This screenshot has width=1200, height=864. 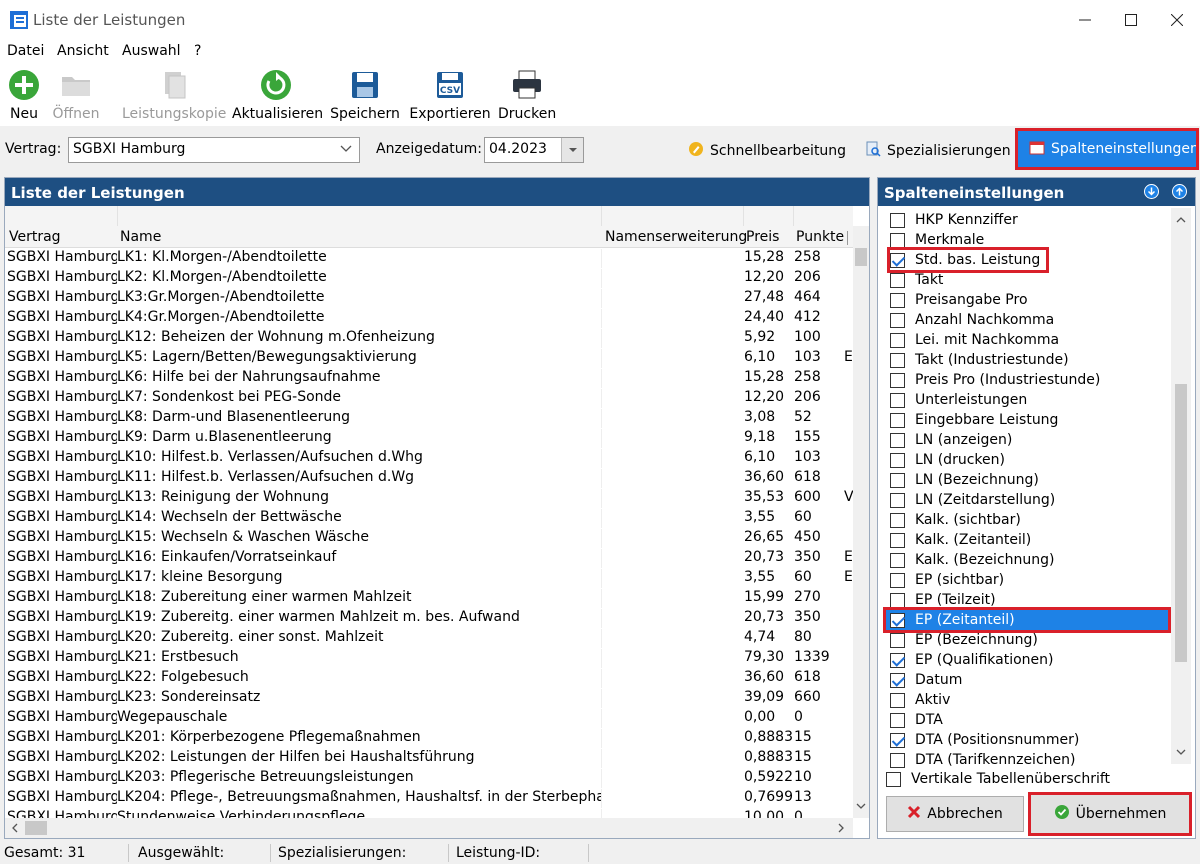 I want to click on column-option: LN (drucken), so click(x=947, y=460).